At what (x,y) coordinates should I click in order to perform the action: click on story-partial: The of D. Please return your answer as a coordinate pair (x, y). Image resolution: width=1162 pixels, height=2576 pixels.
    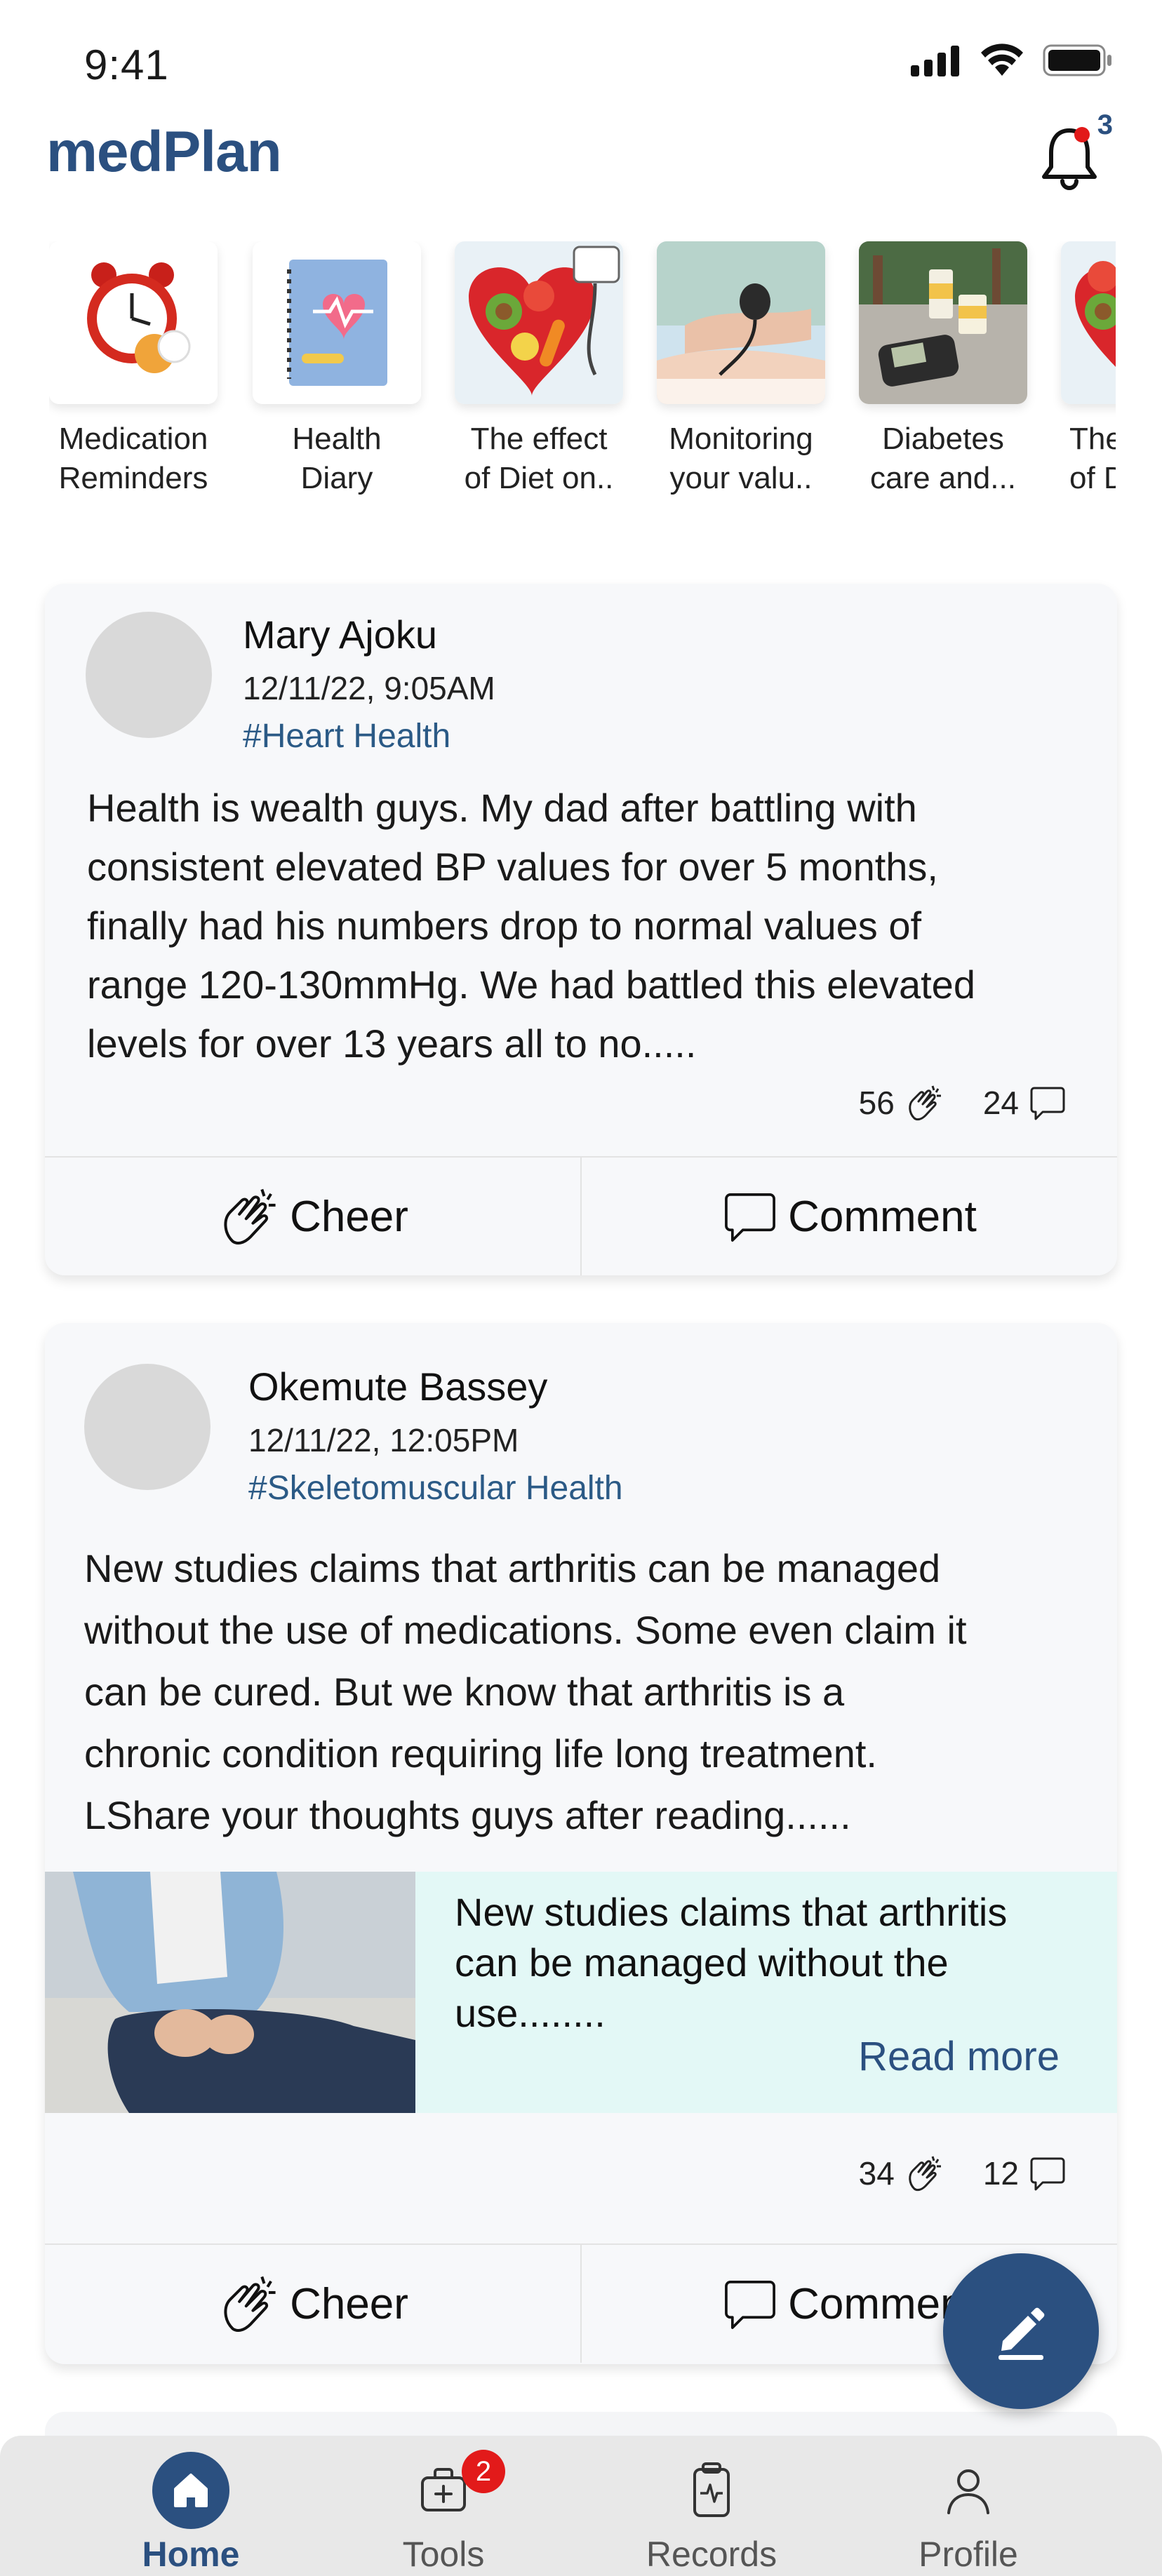
    Looking at the image, I should click on (1088, 369).